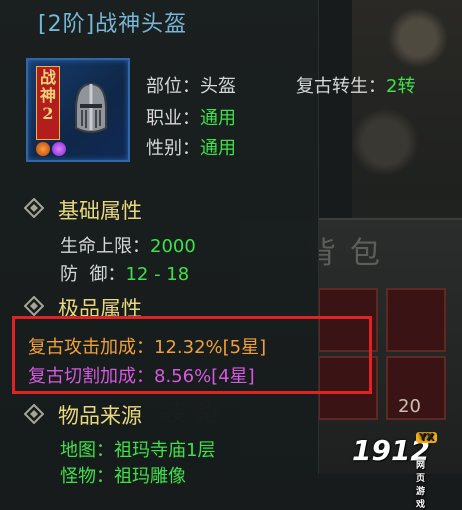 The height and width of the screenshot is (510, 462). I want to click on gender-value: 通用, so click(218, 148).